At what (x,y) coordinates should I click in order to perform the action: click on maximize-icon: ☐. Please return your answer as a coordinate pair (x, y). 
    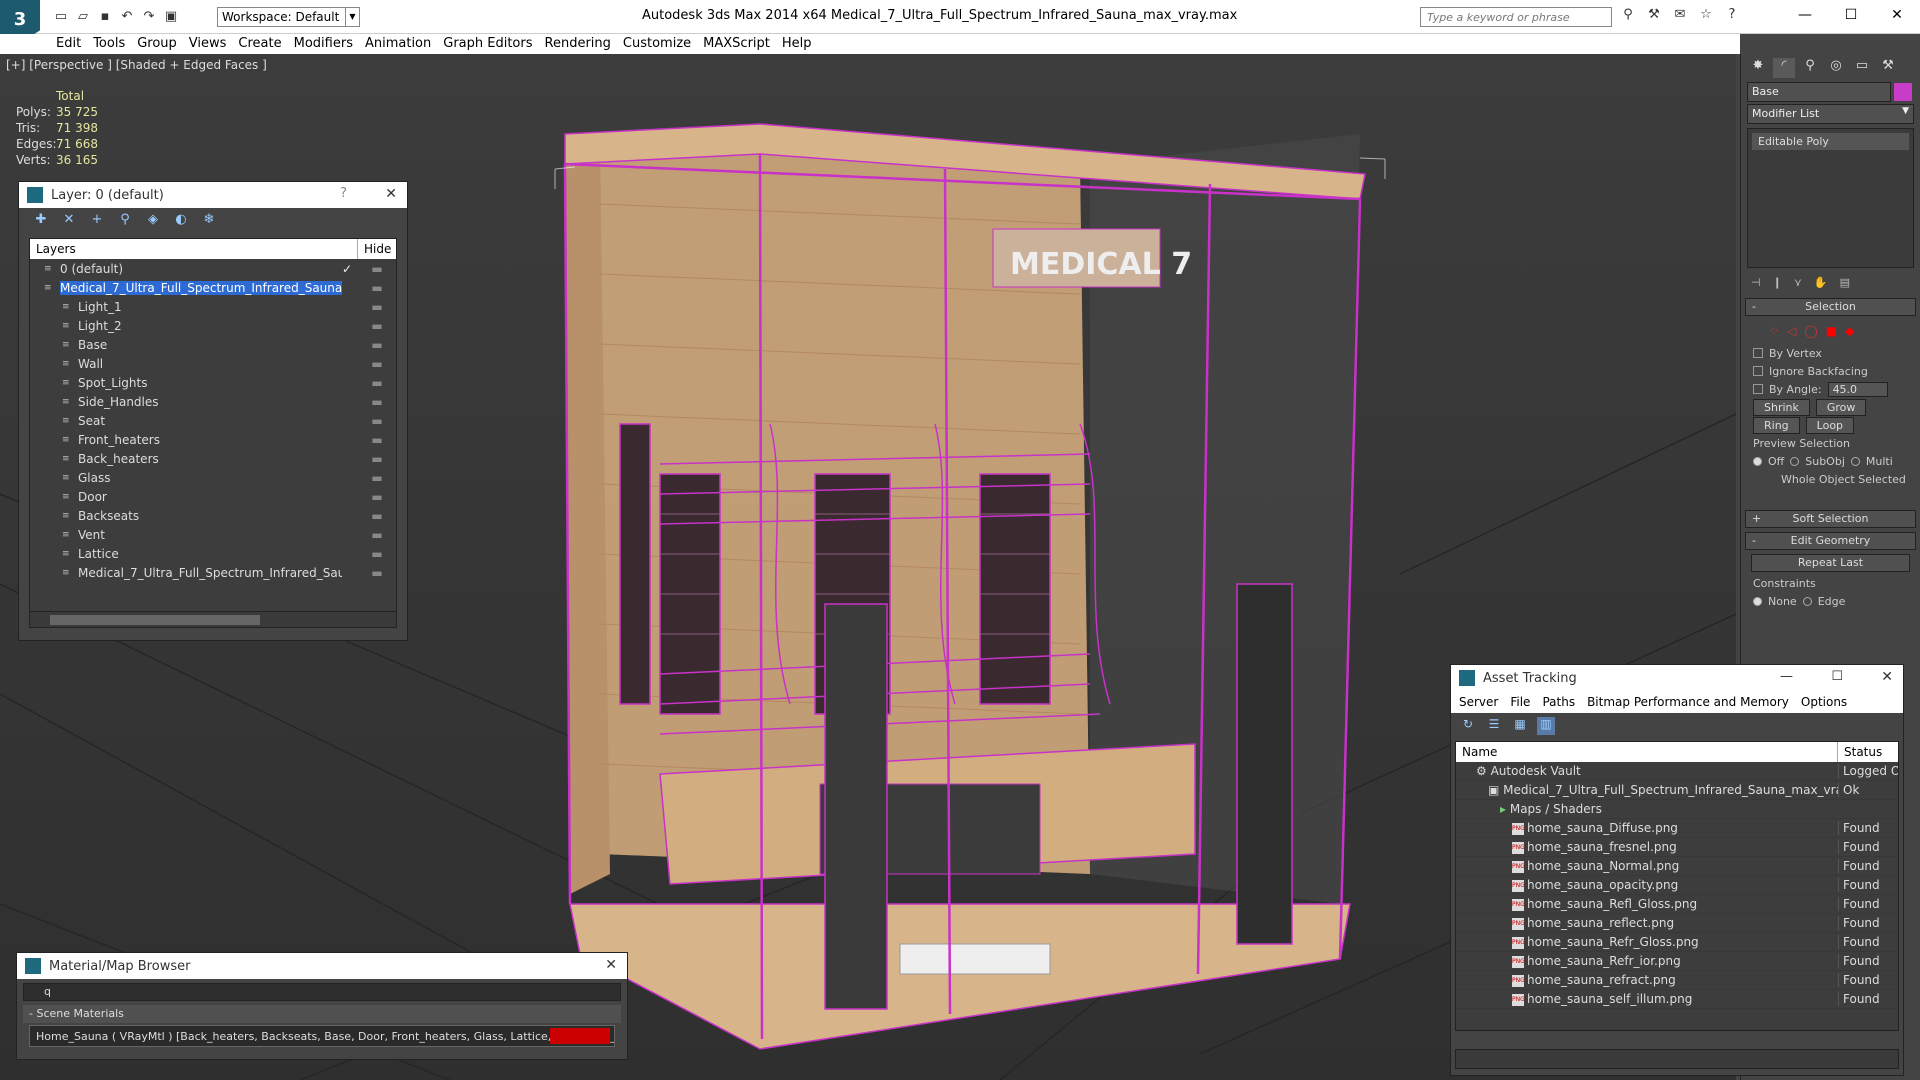
    Looking at the image, I should click on (1837, 676).